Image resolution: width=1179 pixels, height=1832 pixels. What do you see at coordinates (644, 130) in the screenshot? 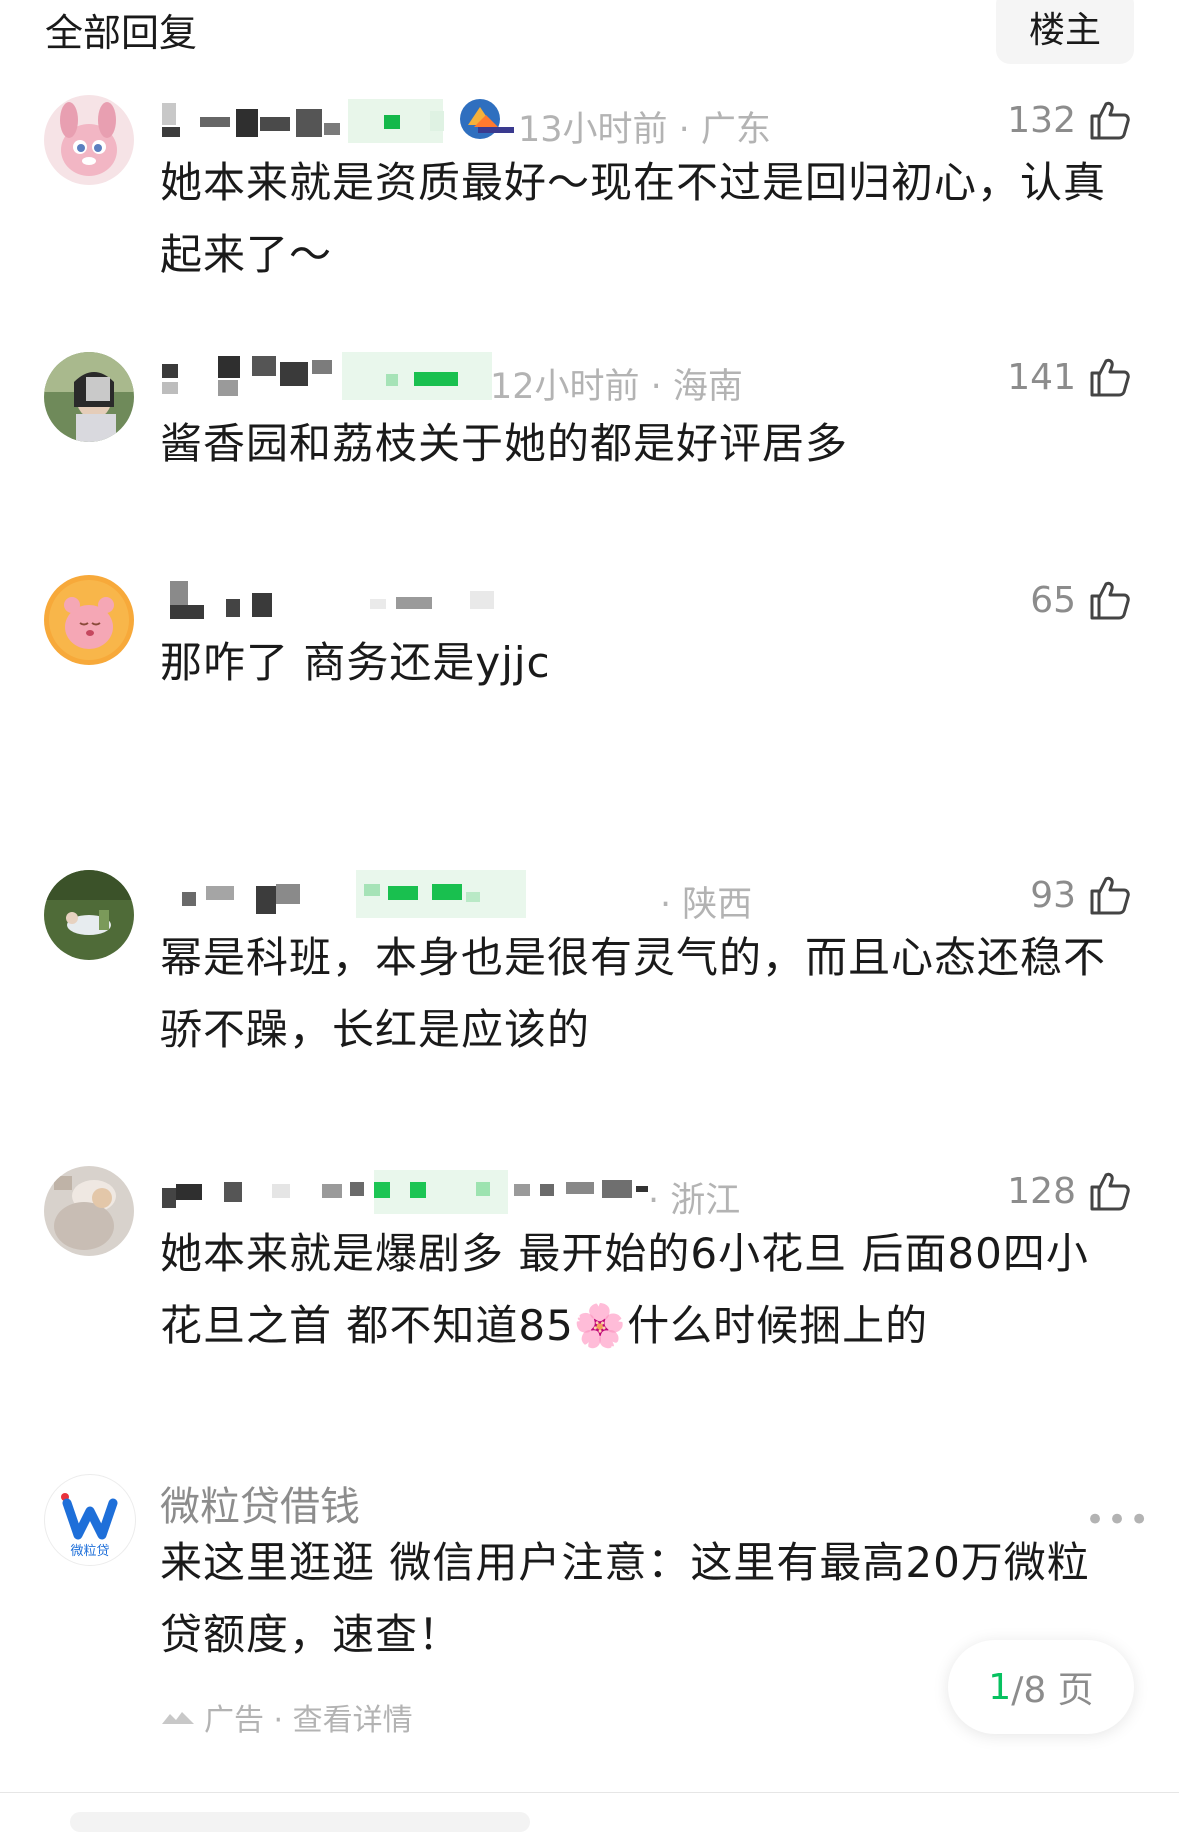
I see `comment-meta: 13小时前 · 广东` at bounding box center [644, 130].